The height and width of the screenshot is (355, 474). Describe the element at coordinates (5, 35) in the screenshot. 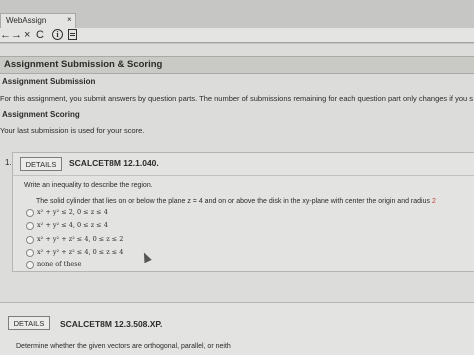

I see `back-icon: ←` at that location.